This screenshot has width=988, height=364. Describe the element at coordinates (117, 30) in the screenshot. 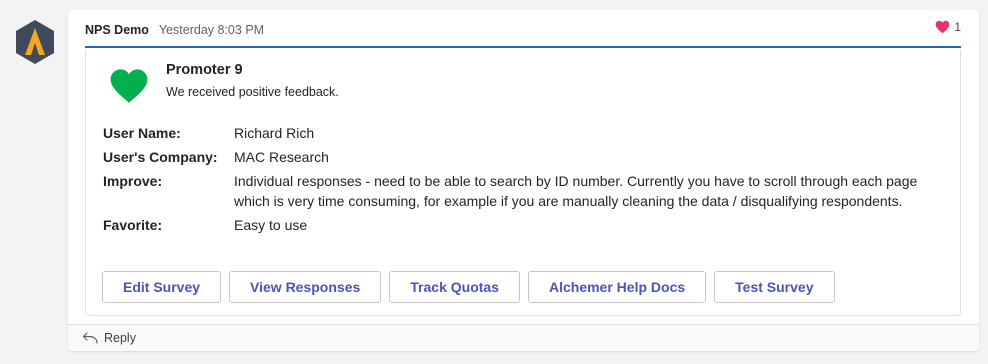

I see `sender-name: NPS Demo` at that location.